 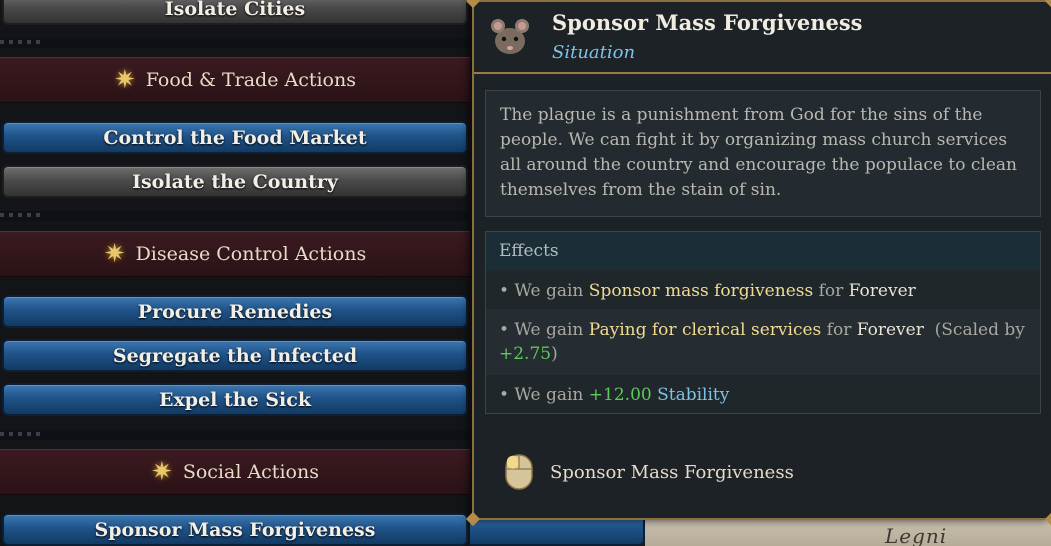 I want to click on isolate-country-button: Isolate the Country, so click(x=235, y=181).